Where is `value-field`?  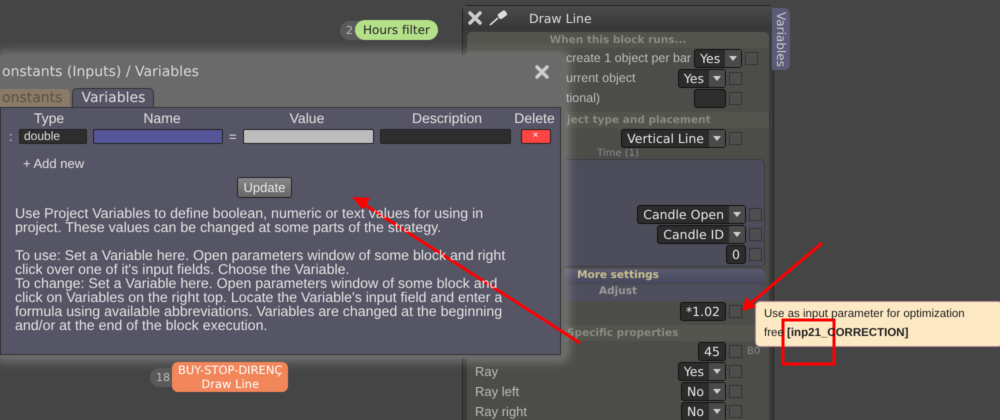 value-field is located at coordinates (308, 136).